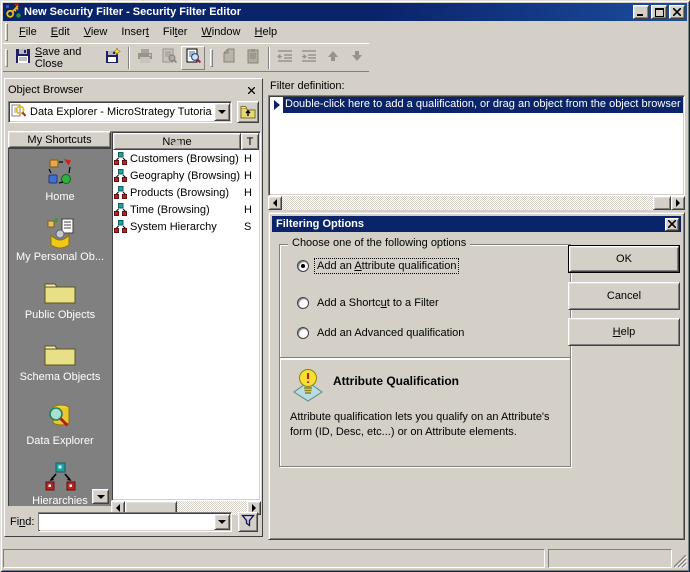  Describe the element at coordinates (662, 203) in the screenshot. I see `scroll-thumb` at that location.